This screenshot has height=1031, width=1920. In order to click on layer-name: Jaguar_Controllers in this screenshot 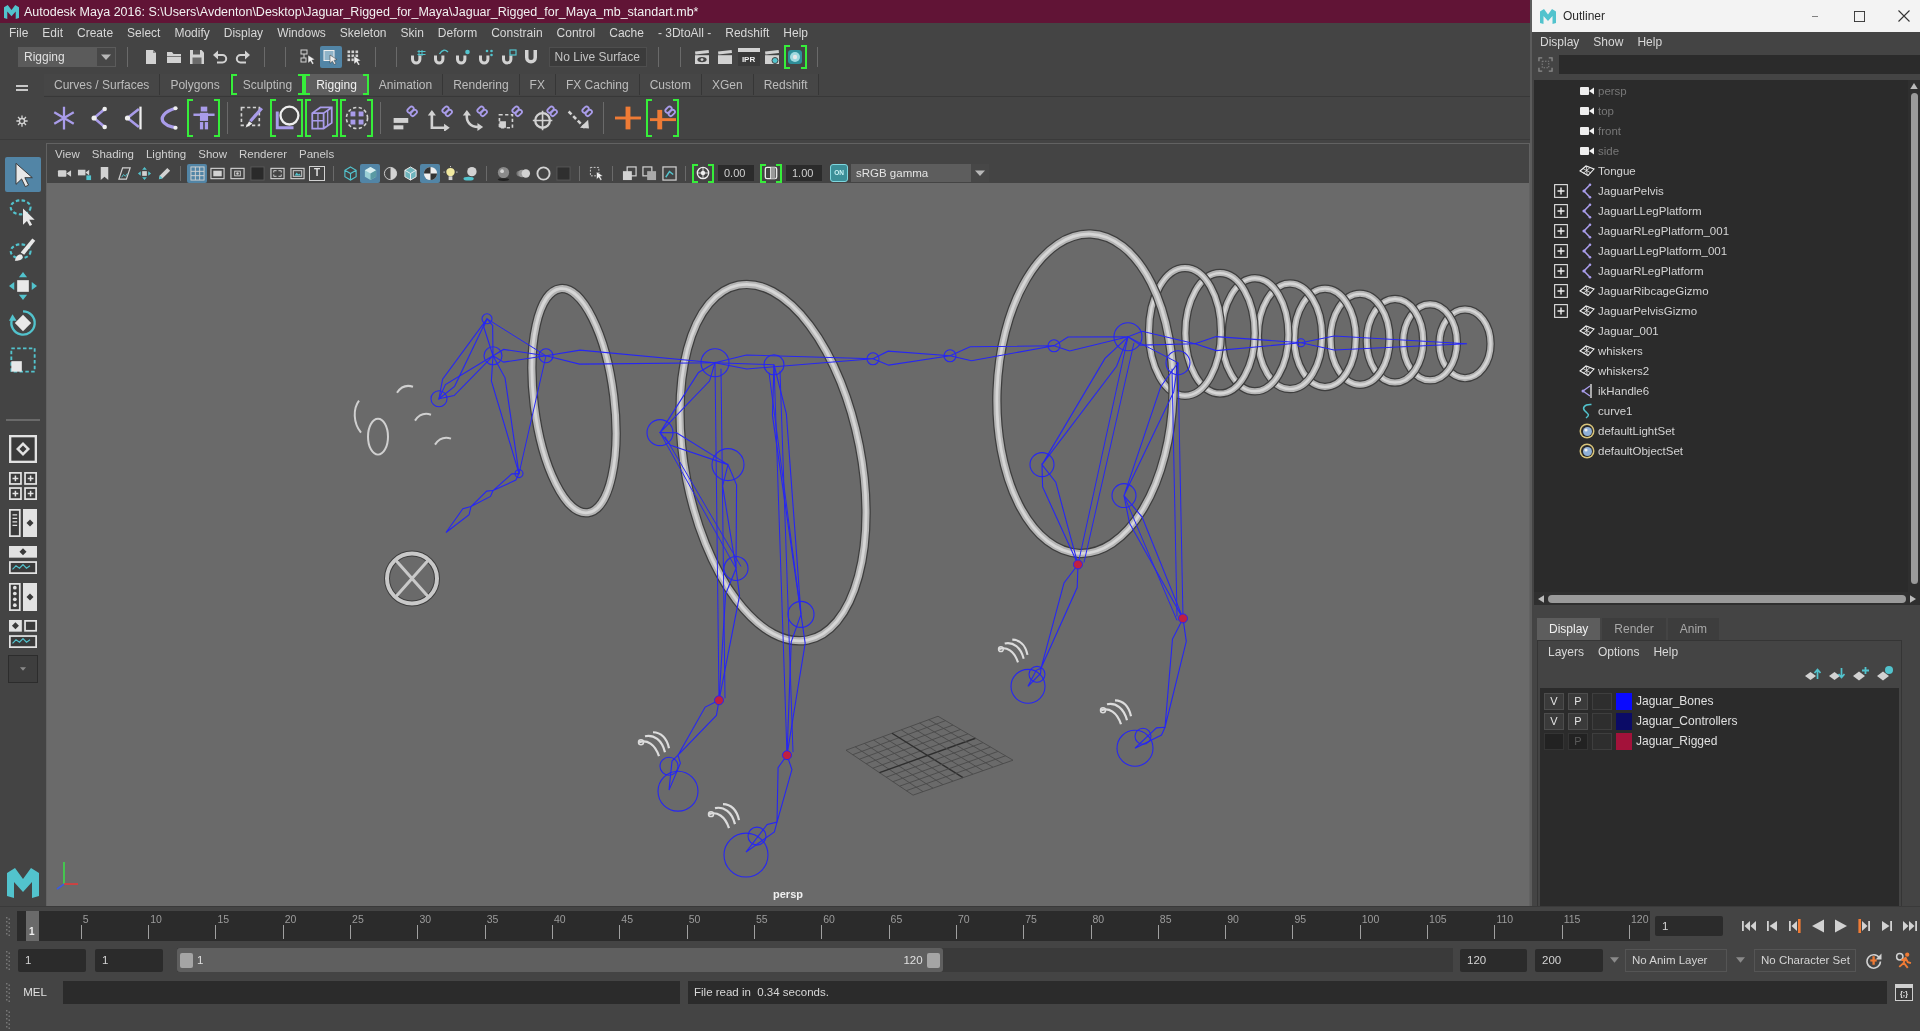, I will do `click(1687, 721)`.